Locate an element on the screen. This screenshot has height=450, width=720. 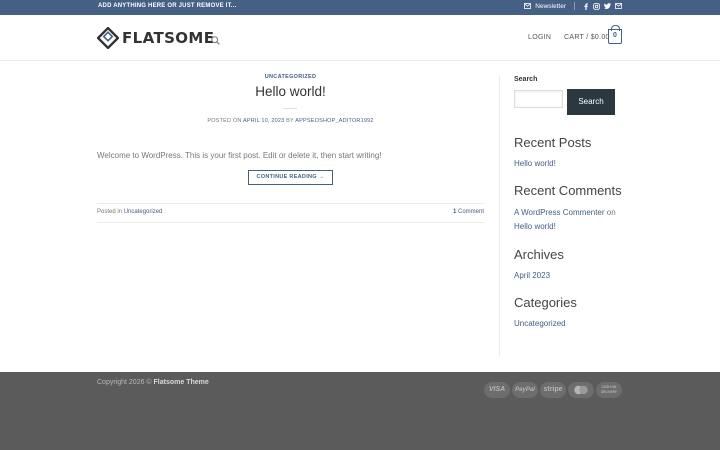
cart-count: 0 is located at coordinates (615, 35).